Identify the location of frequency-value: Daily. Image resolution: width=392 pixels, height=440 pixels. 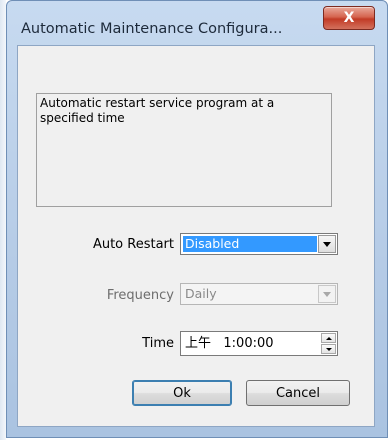
(201, 293).